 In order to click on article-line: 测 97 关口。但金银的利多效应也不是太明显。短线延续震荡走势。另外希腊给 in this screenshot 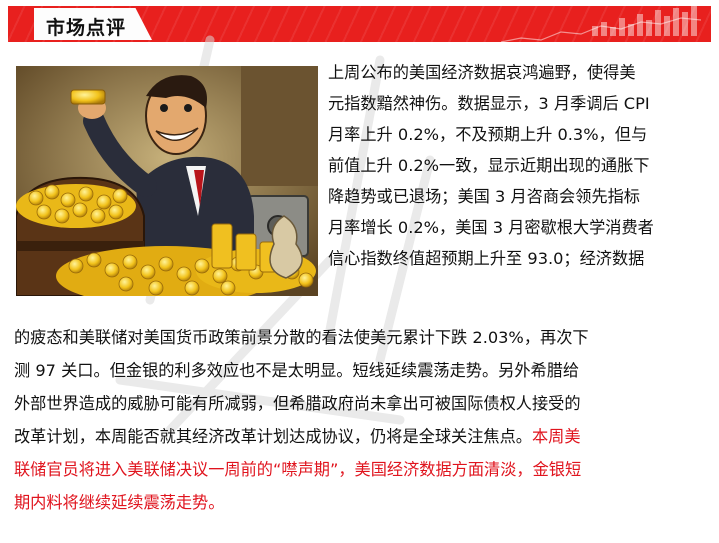, I will do `click(297, 370)`.